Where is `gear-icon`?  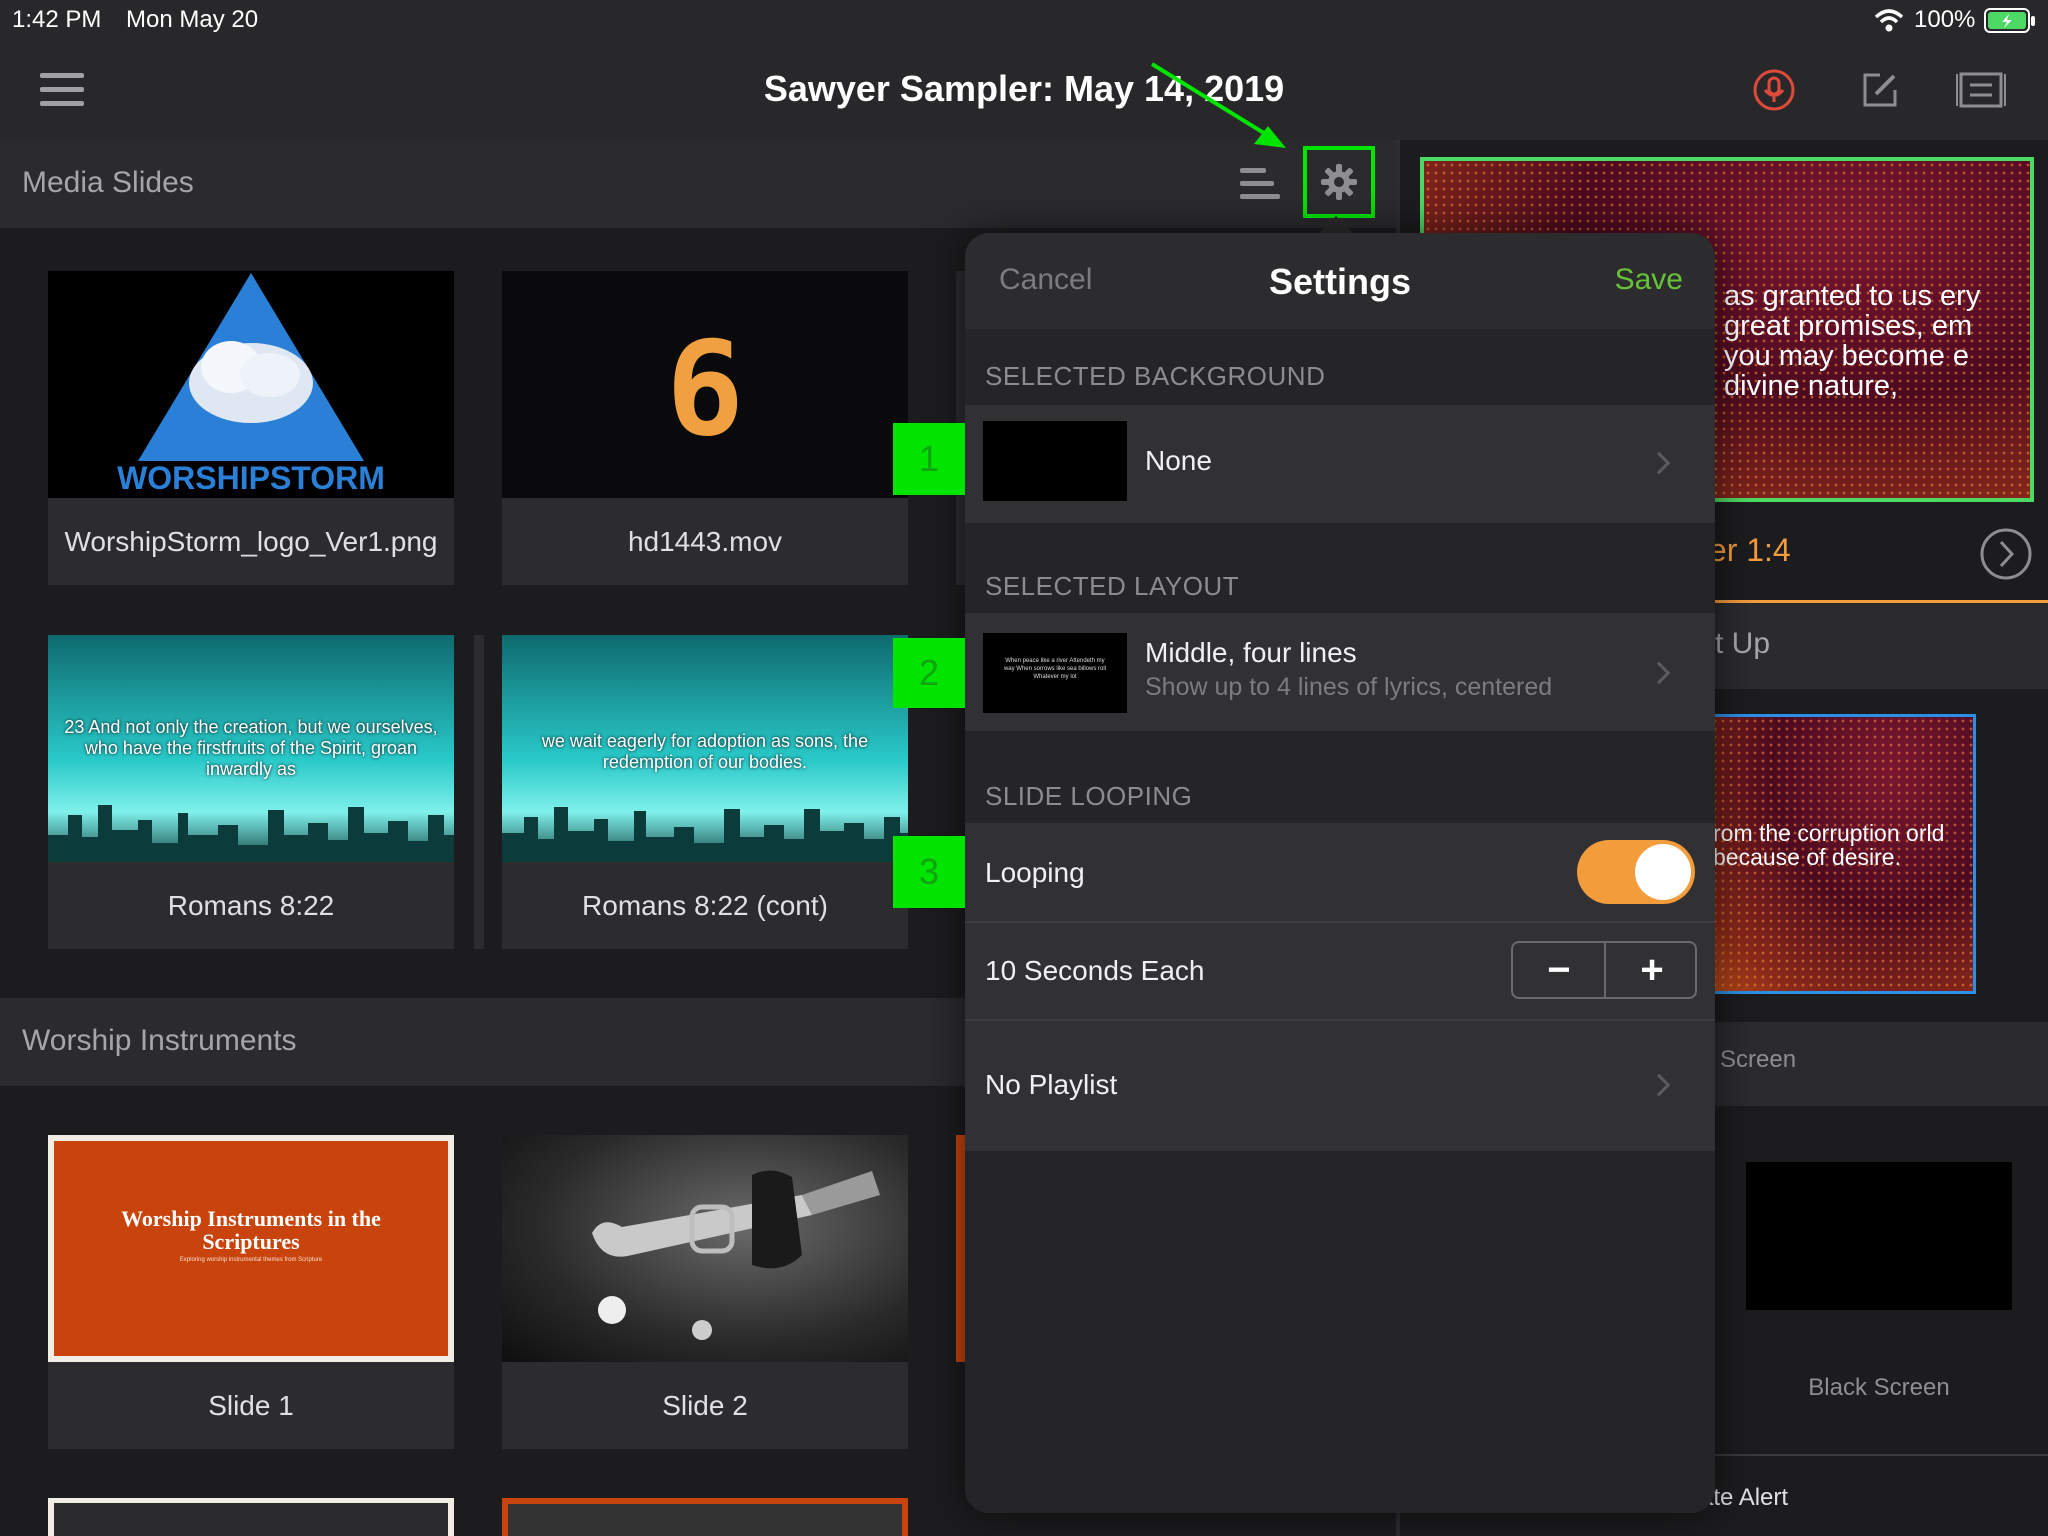
gear-icon is located at coordinates (1339, 182).